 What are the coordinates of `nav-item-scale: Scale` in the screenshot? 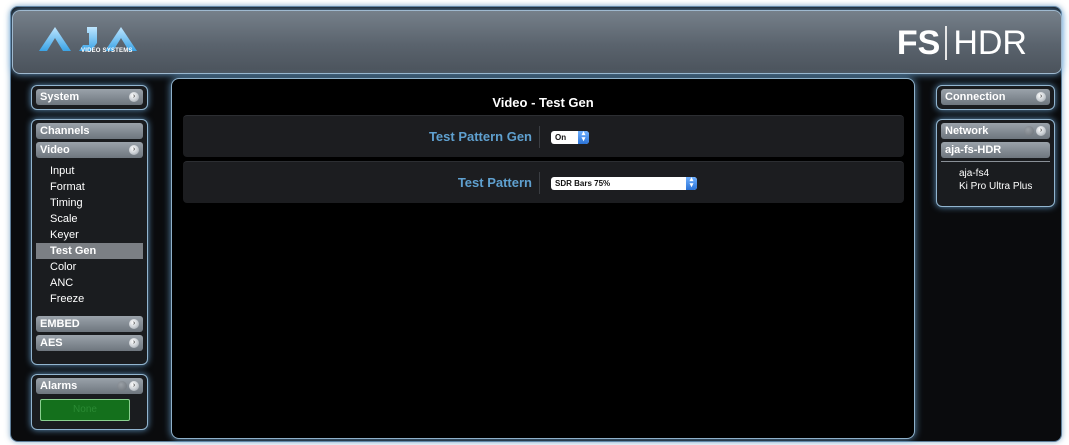 It's located at (89, 219).